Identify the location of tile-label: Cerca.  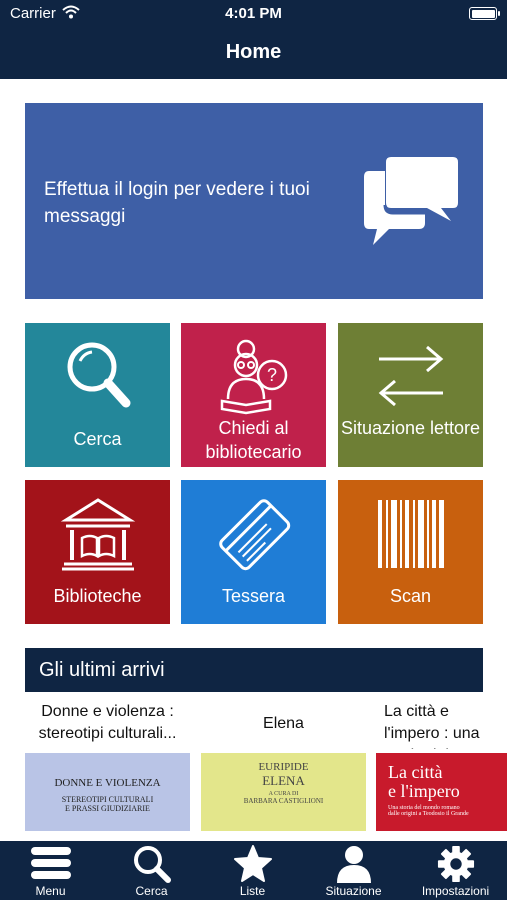
(97, 439).